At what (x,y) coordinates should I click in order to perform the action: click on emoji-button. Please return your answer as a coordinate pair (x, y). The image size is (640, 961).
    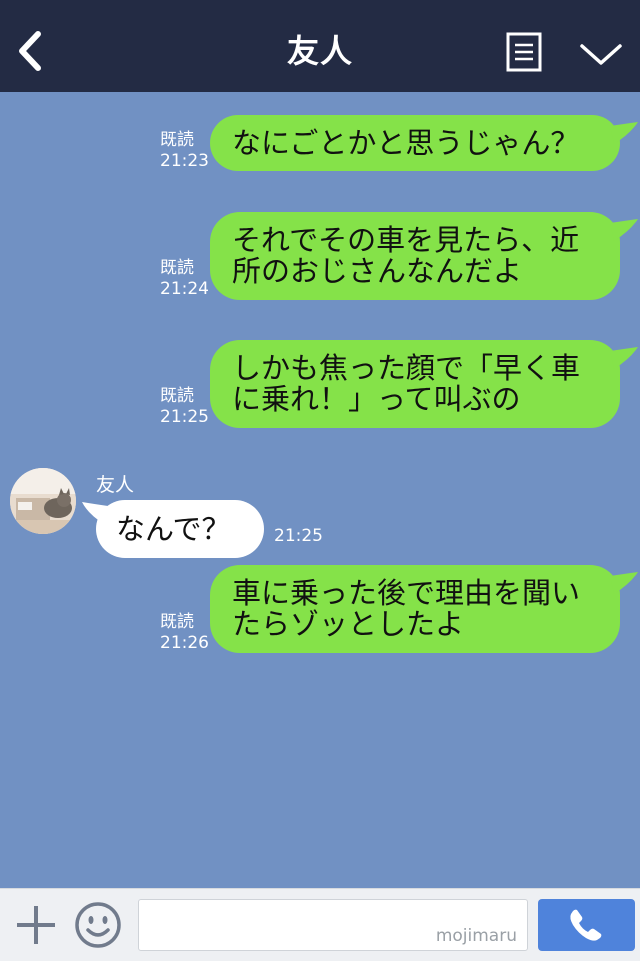
    Looking at the image, I should click on (98, 925).